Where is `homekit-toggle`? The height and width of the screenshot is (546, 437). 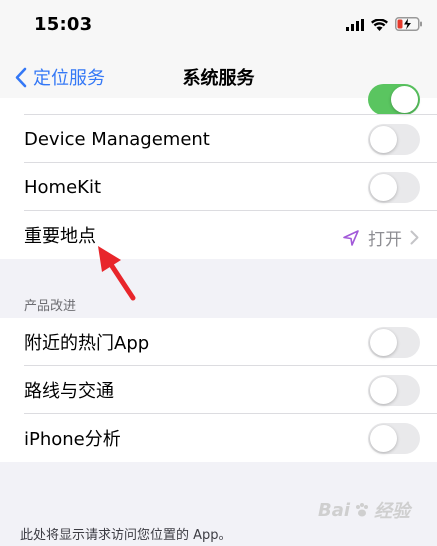 homekit-toggle is located at coordinates (394, 187).